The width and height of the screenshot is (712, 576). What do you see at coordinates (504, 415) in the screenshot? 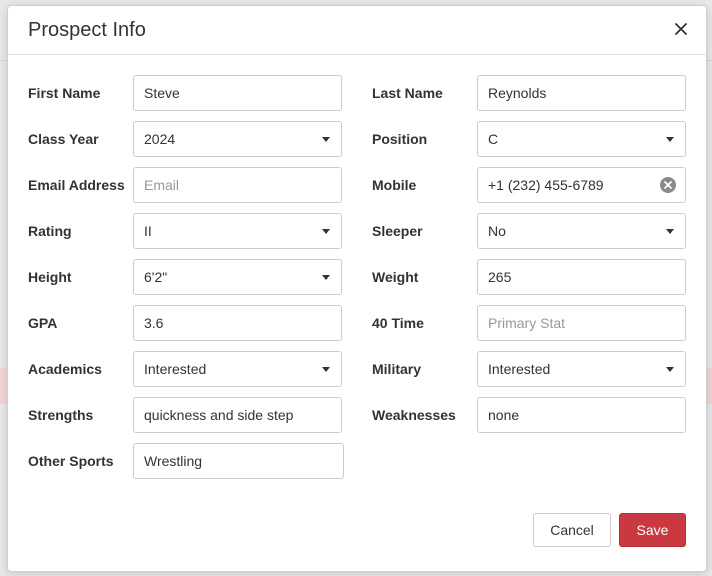
I see `weaknesses-value: none` at bounding box center [504, 415].